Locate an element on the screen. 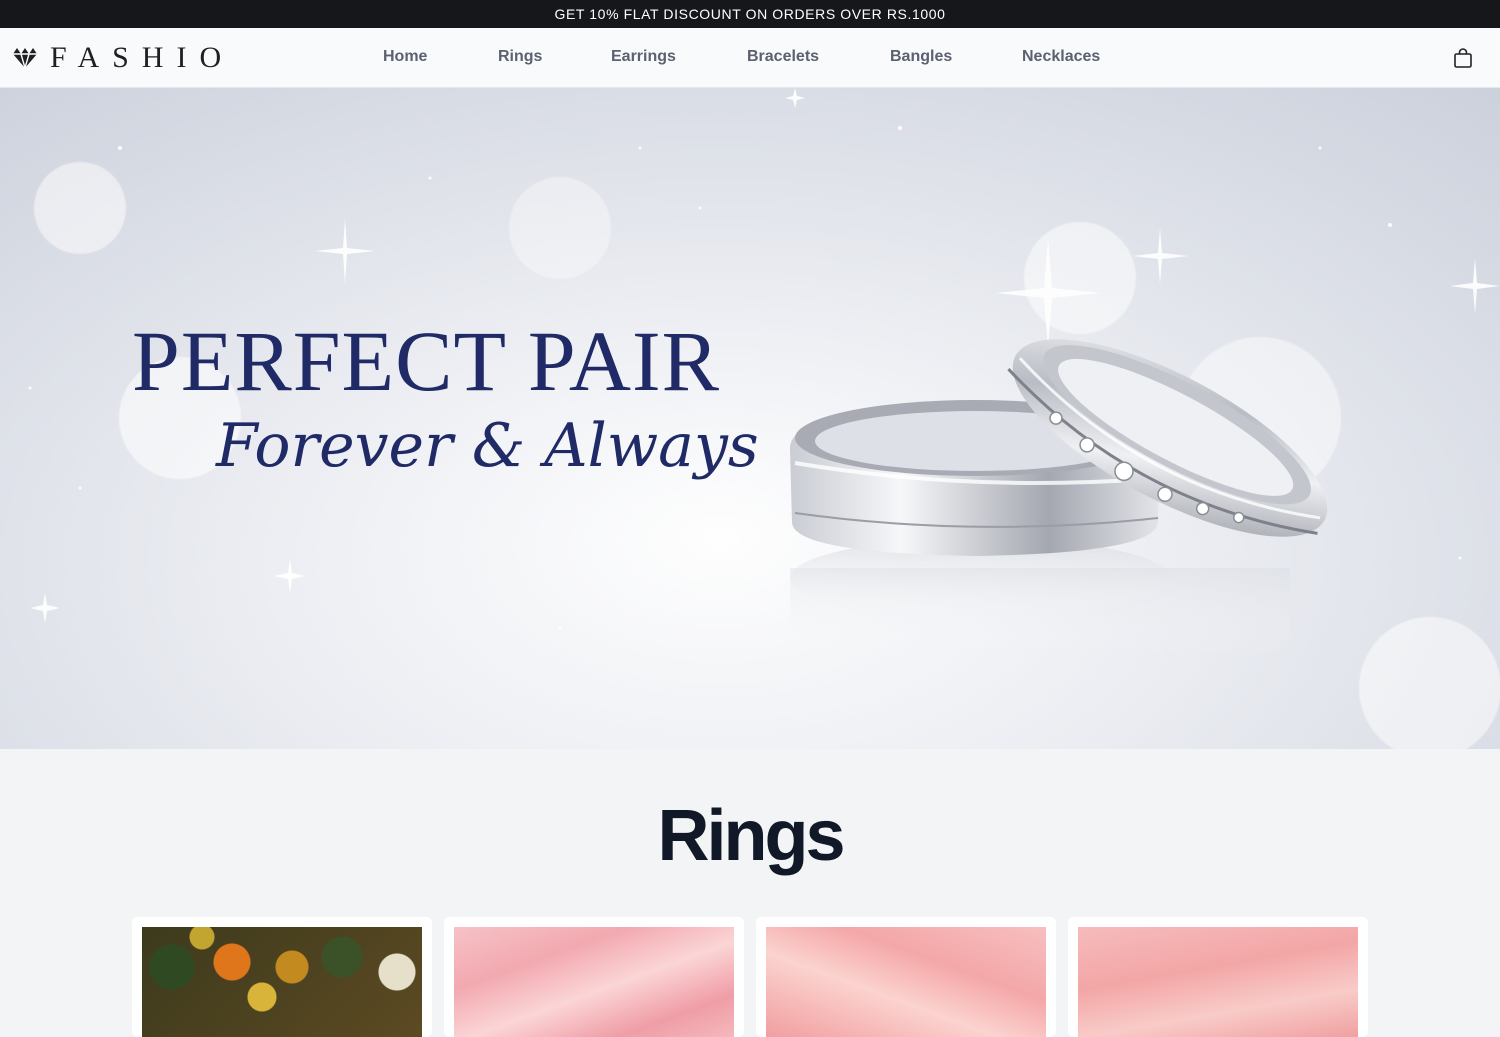  hero-subtitle: Forever & Always is located at coordinates (487, 446).